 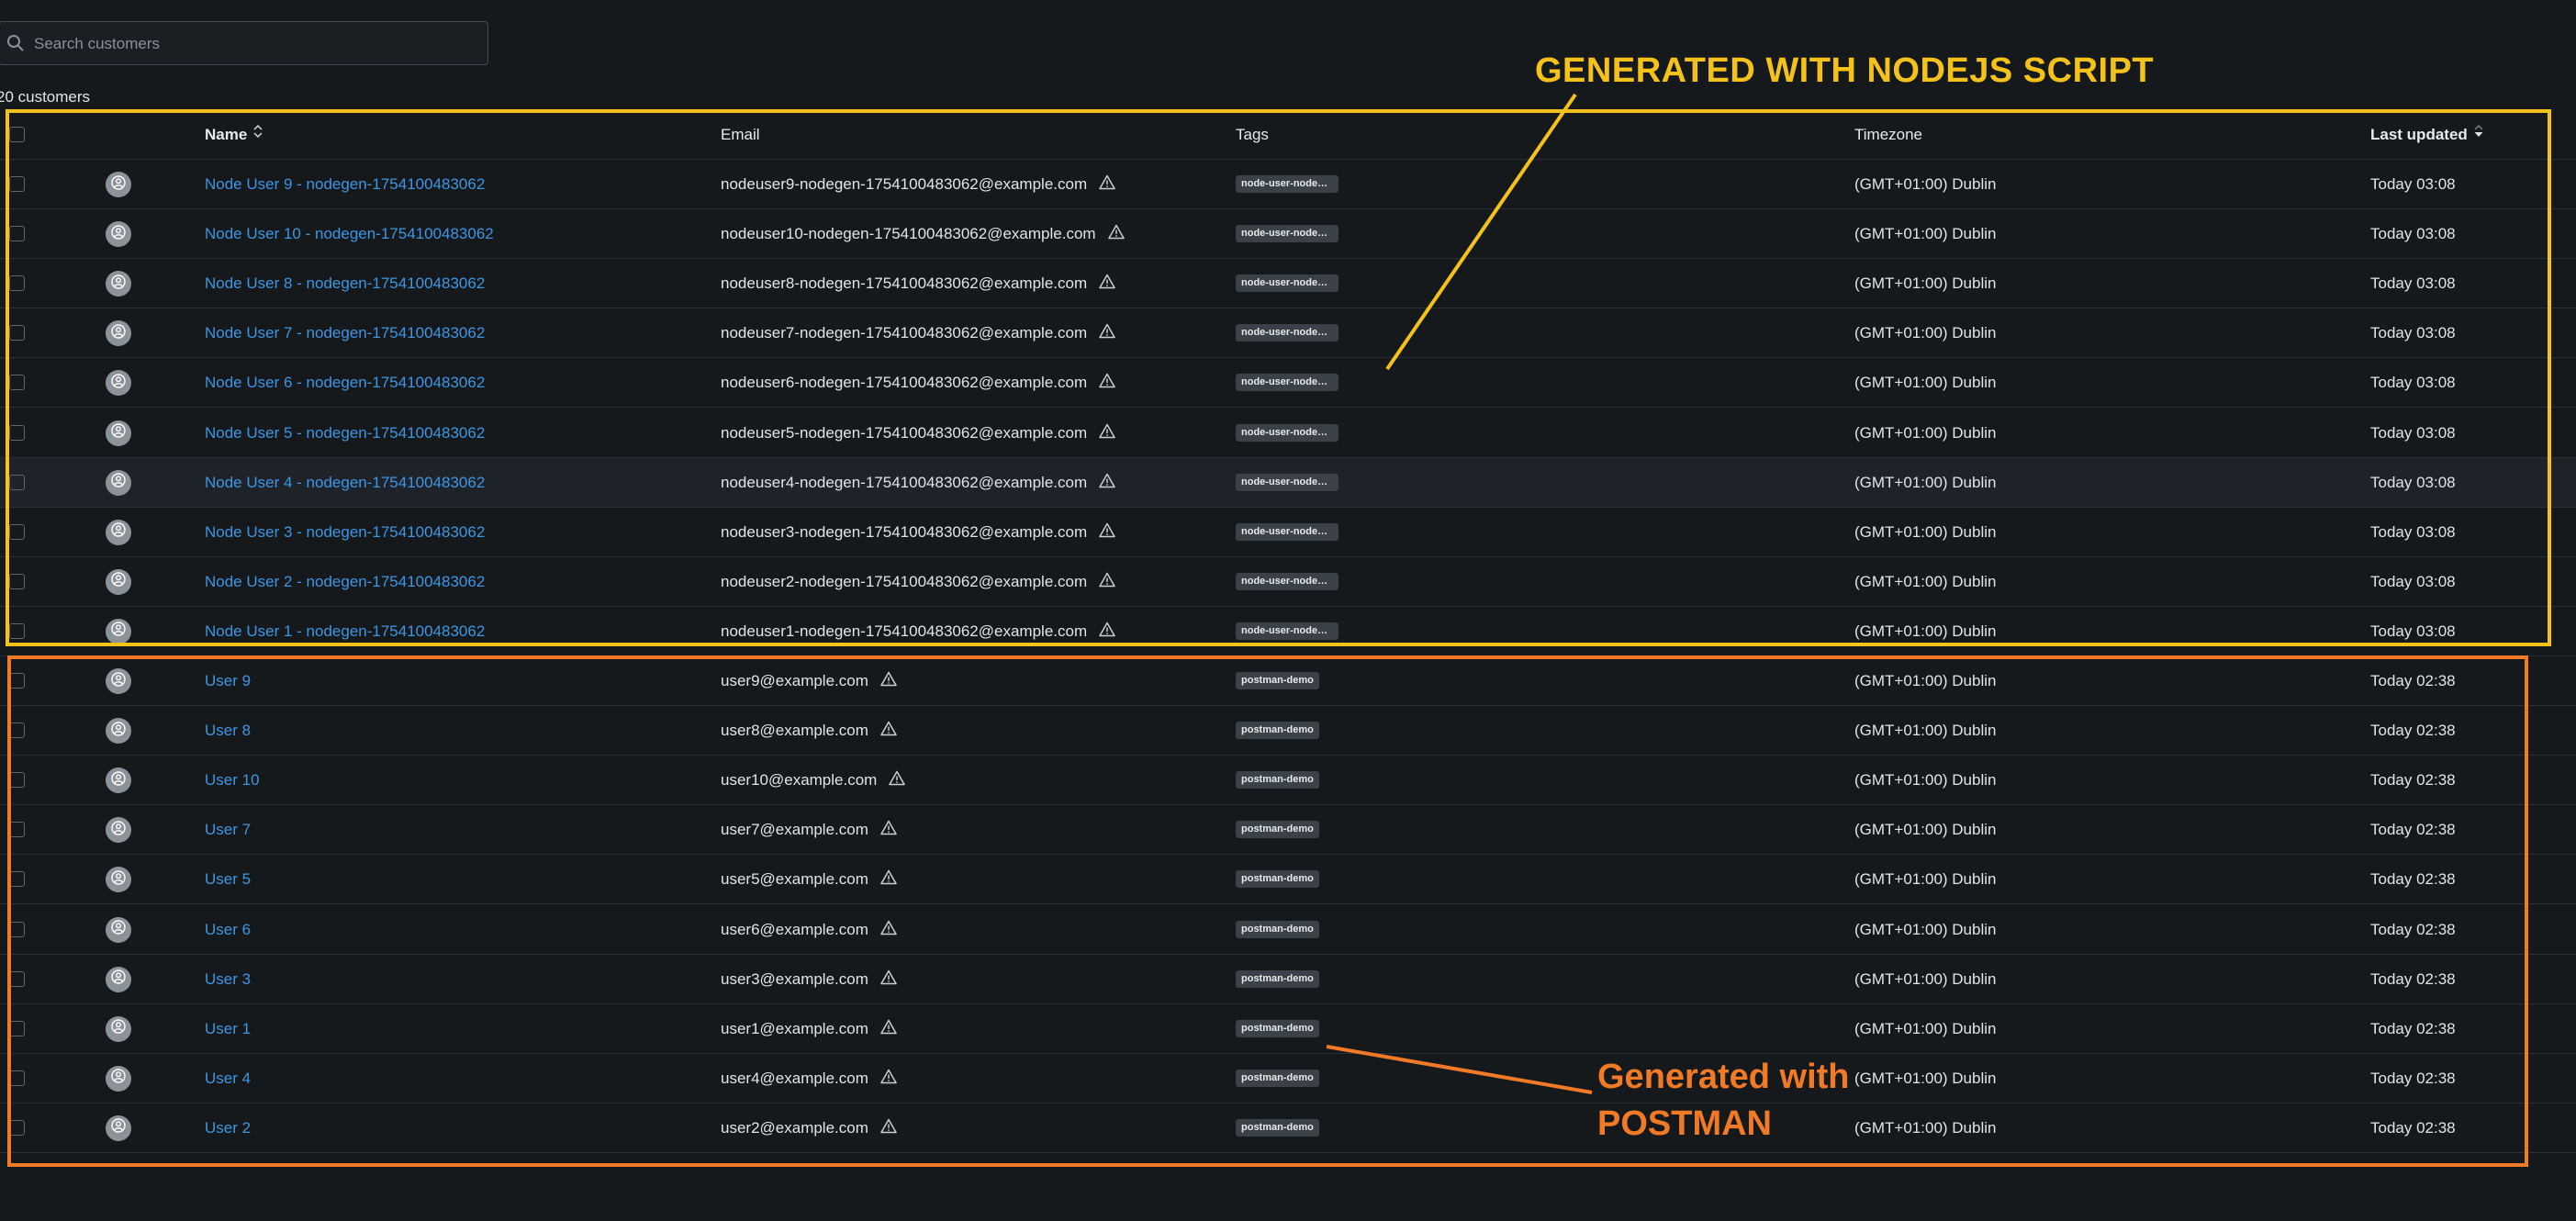 I want to click on customer-name-link: Node User 2 - nodegen-1754100483062, so click(x=345, y=582).